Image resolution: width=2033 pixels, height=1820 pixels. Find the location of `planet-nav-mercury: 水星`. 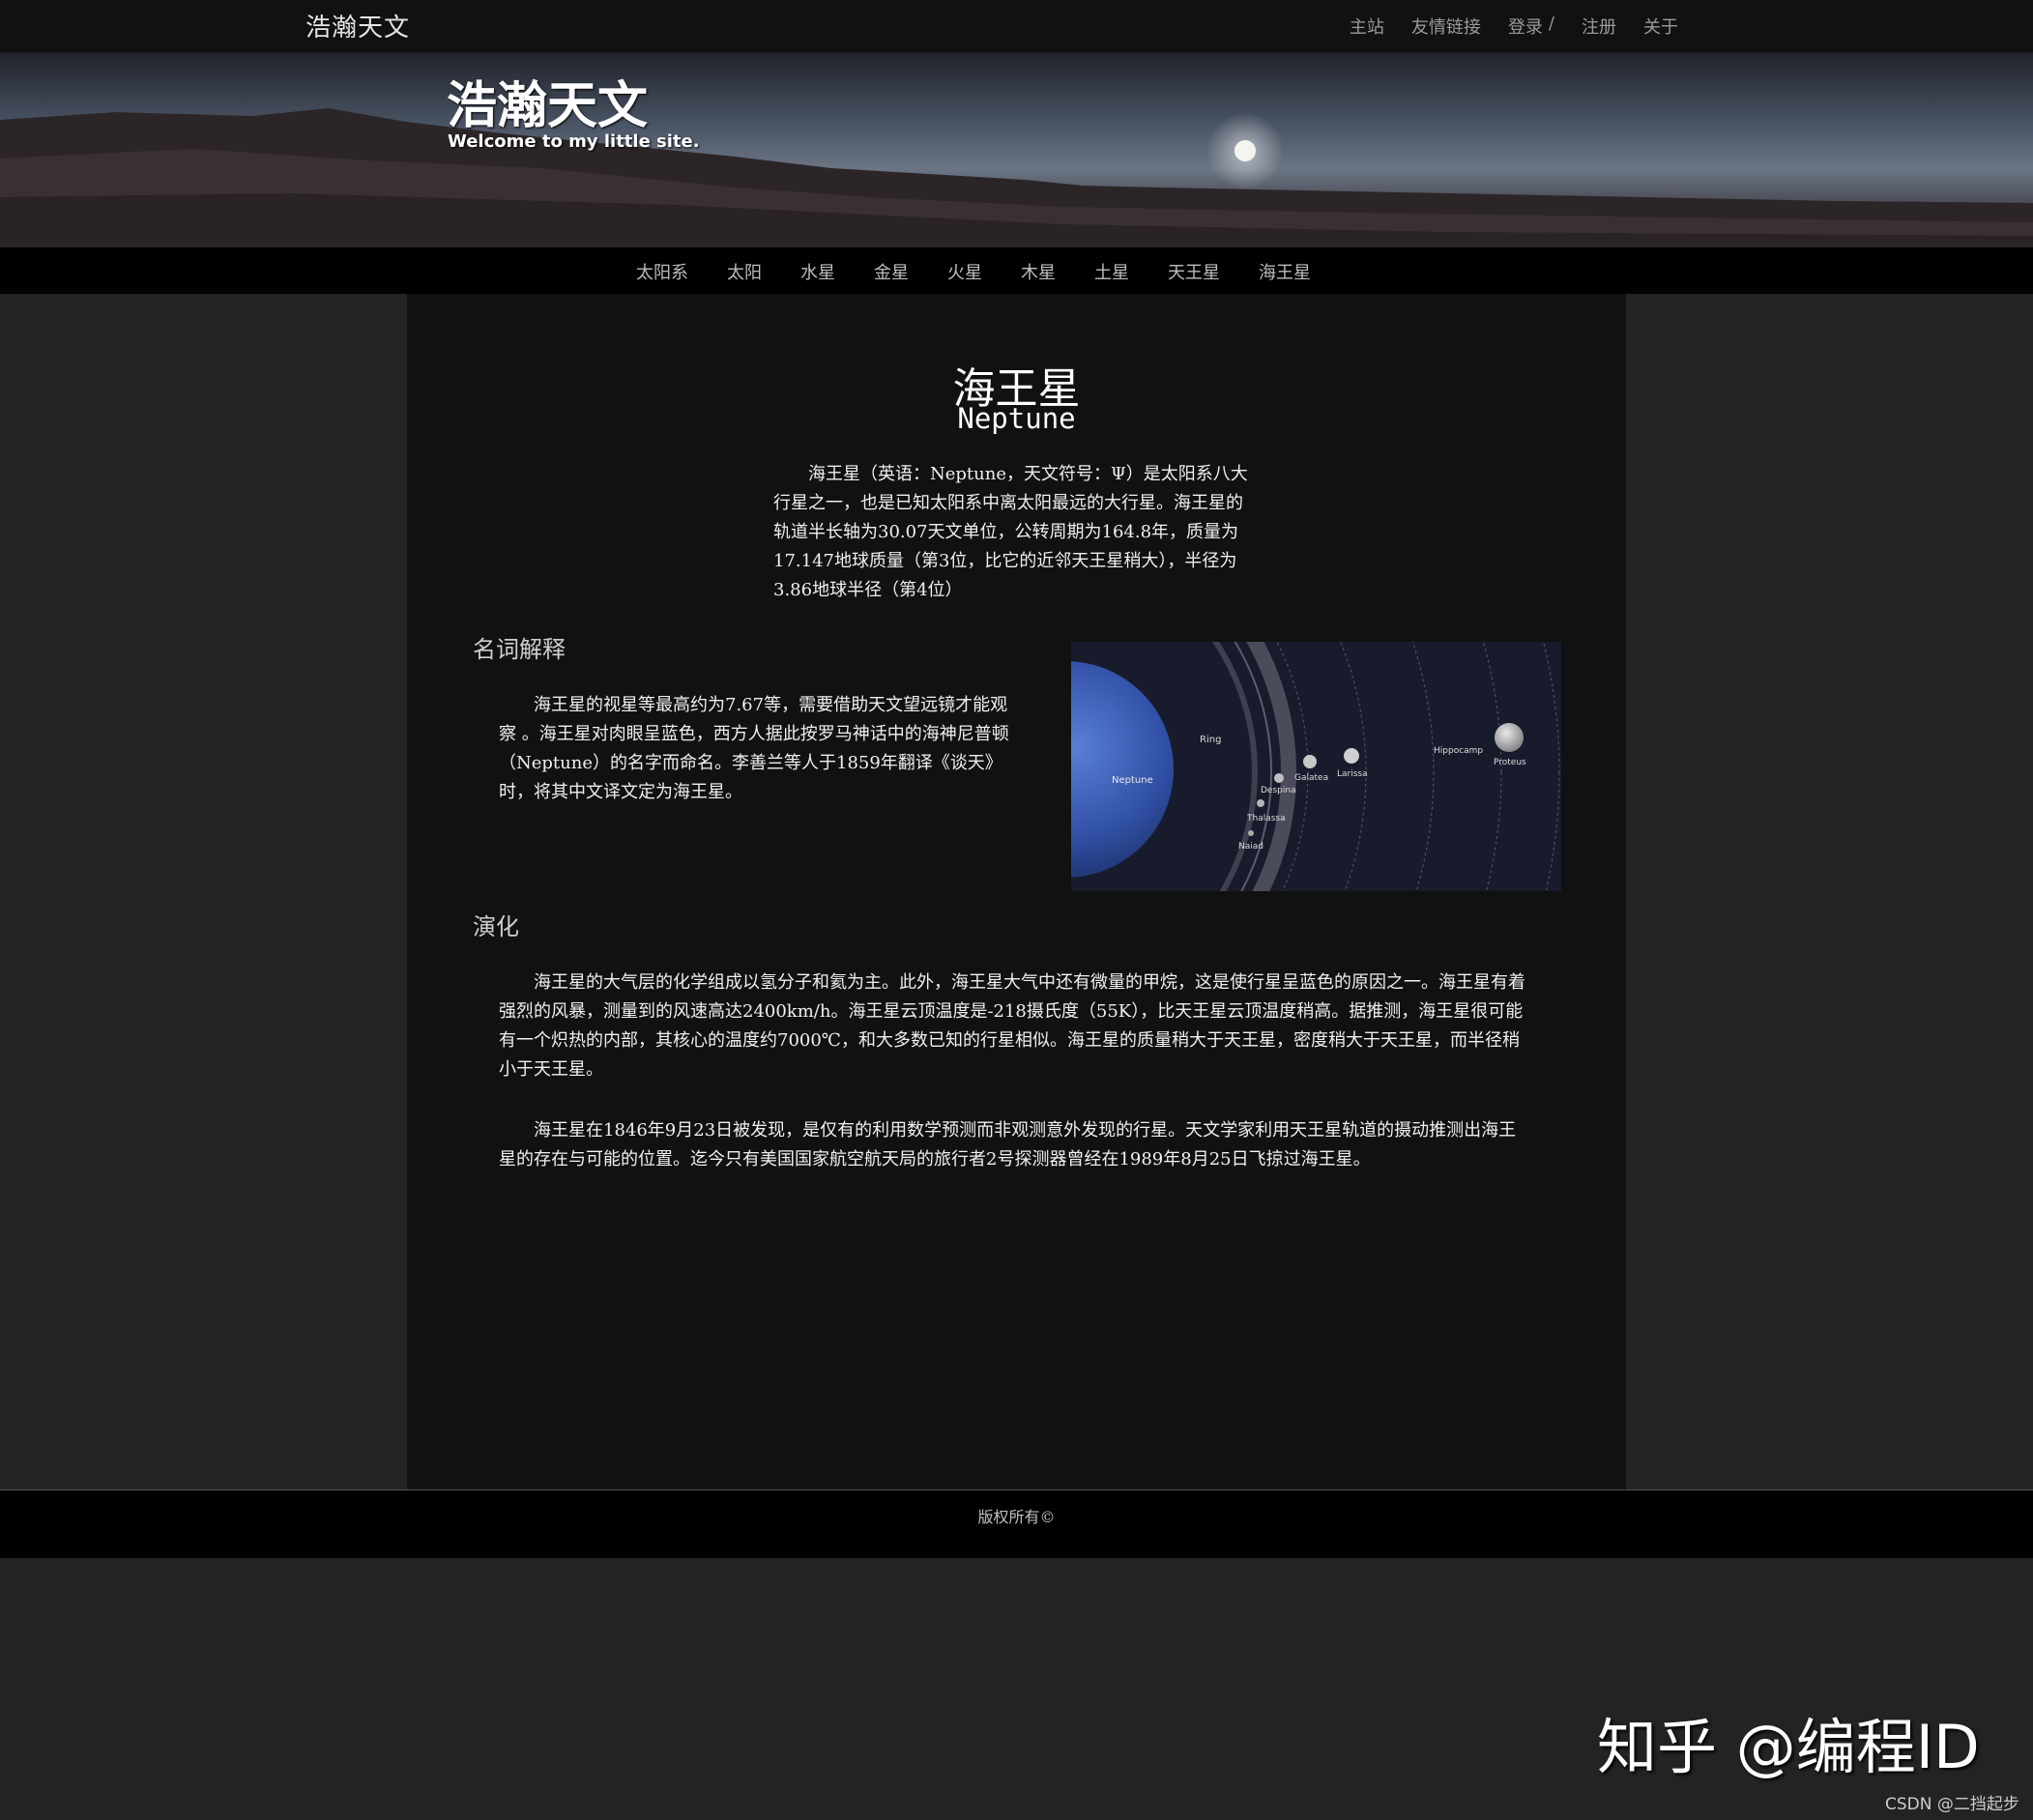

planet-nav-mercury: 水星 is located at coordinates (817, 271).